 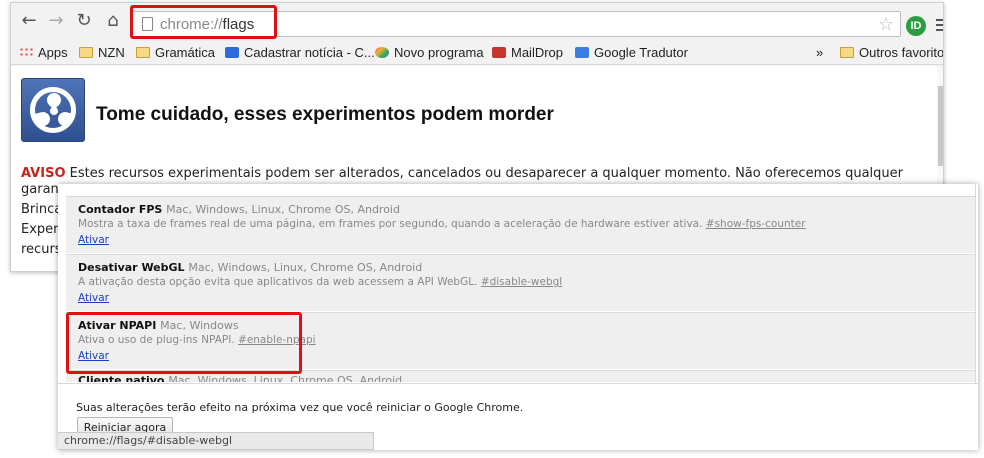 I want to click on bookmark-apps: Apps, so click(x=43, y=52).